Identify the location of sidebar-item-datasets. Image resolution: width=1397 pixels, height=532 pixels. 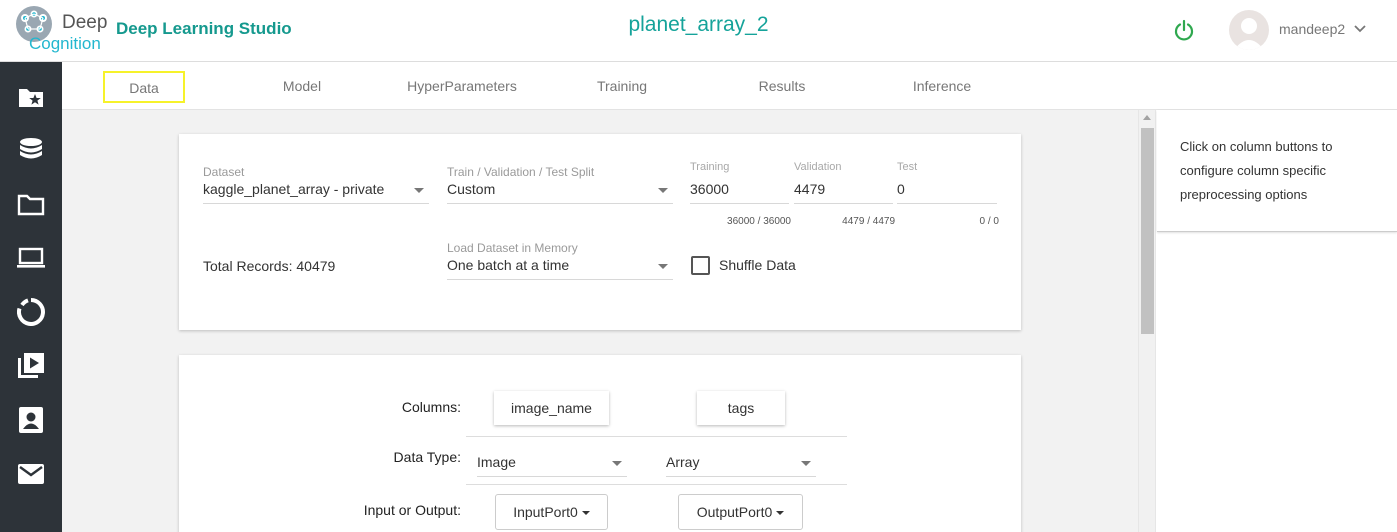
(31, 150).